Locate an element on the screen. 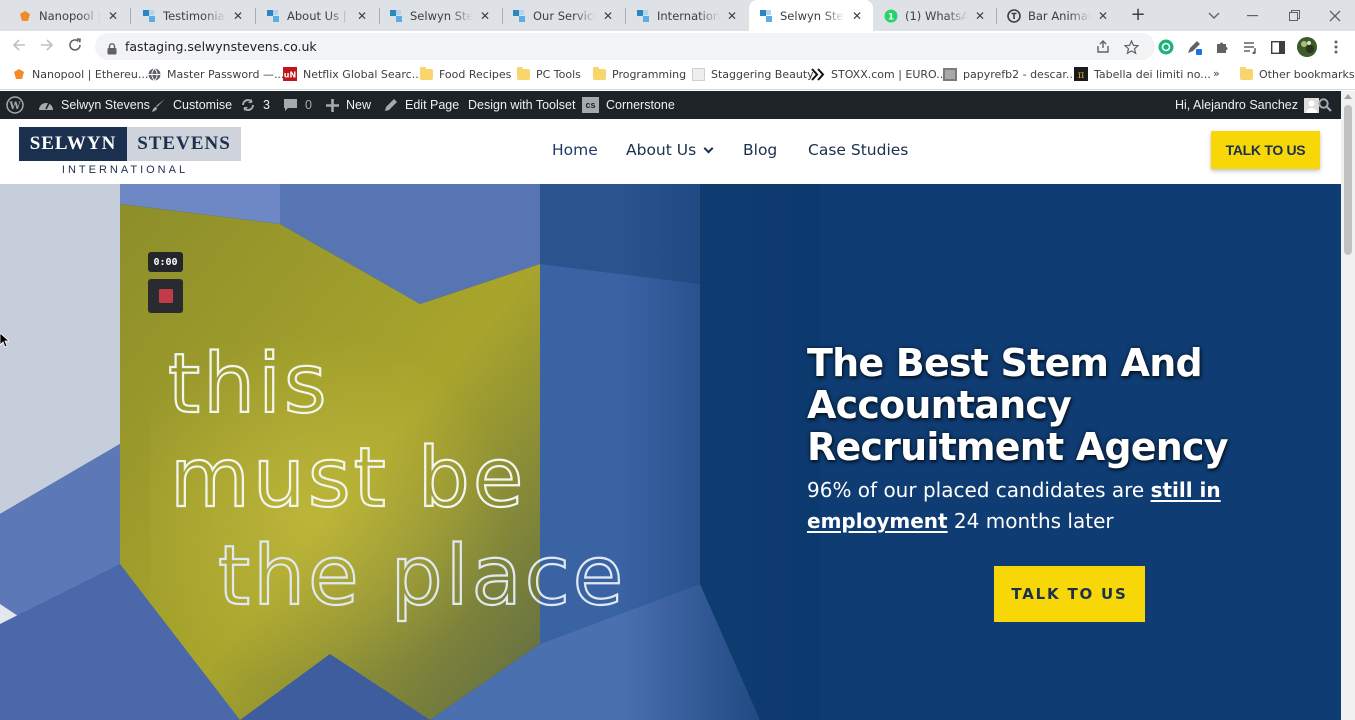  wp-design-with-toolset: Design with Toolset is located at coordinates (521, 105).